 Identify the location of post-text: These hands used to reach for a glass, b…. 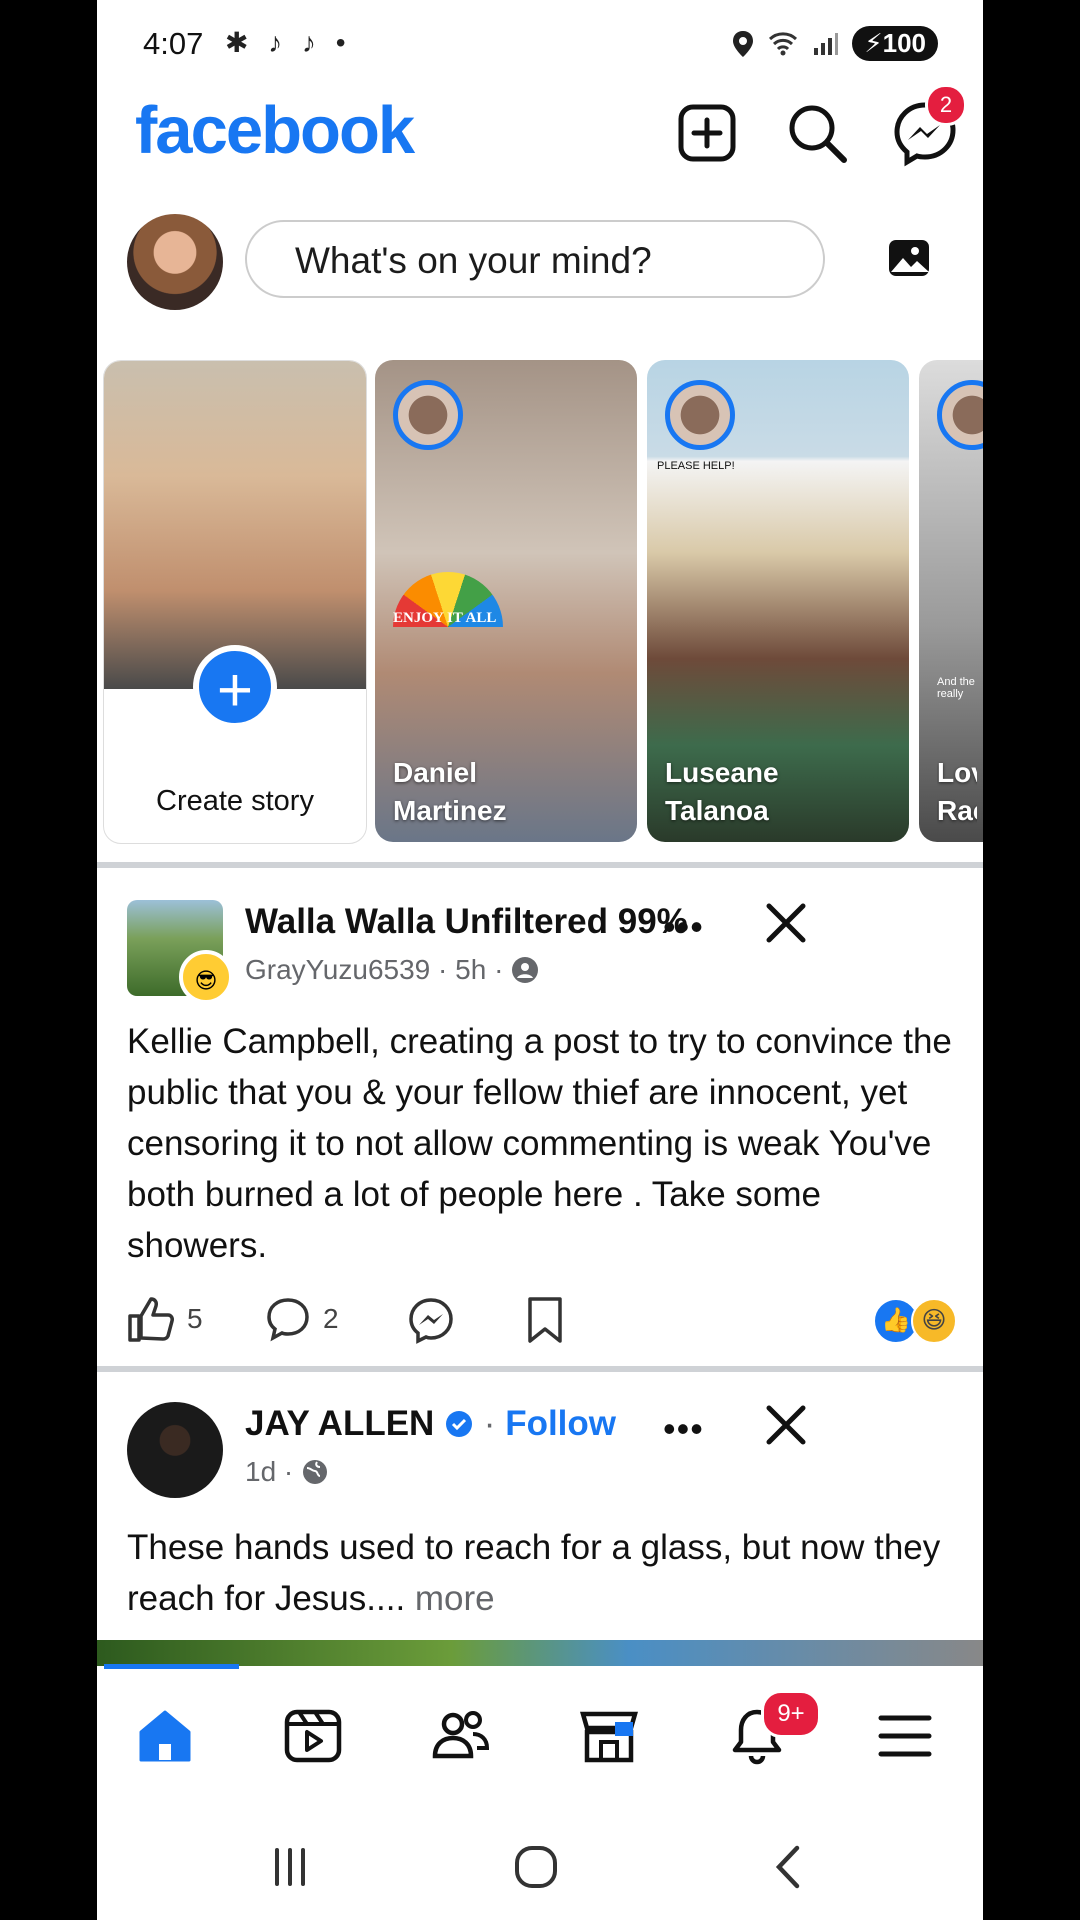
(534, 1573).